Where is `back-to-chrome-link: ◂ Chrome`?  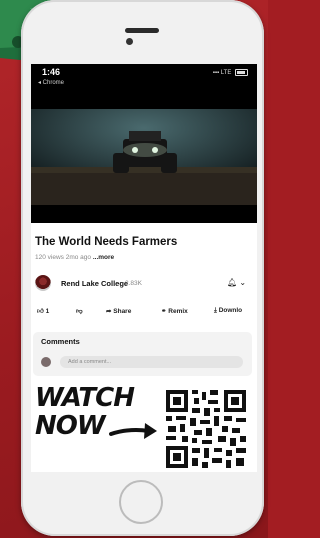 back-to-chrome-link: ◂ Chrome is located at coordinates (51, 82).